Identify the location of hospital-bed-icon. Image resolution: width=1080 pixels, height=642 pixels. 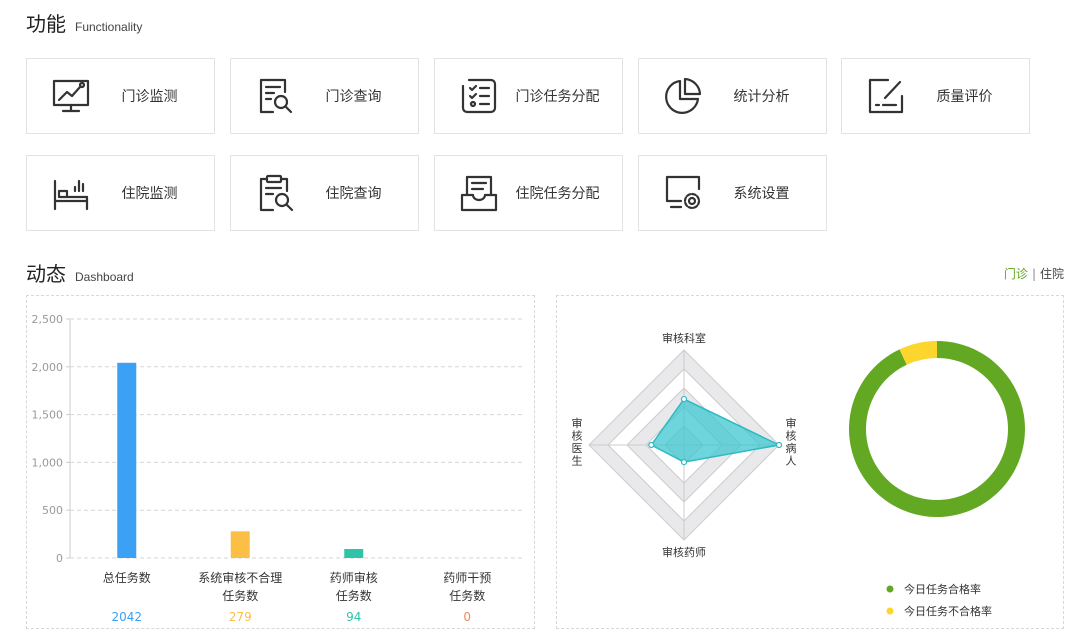
(71, 193).